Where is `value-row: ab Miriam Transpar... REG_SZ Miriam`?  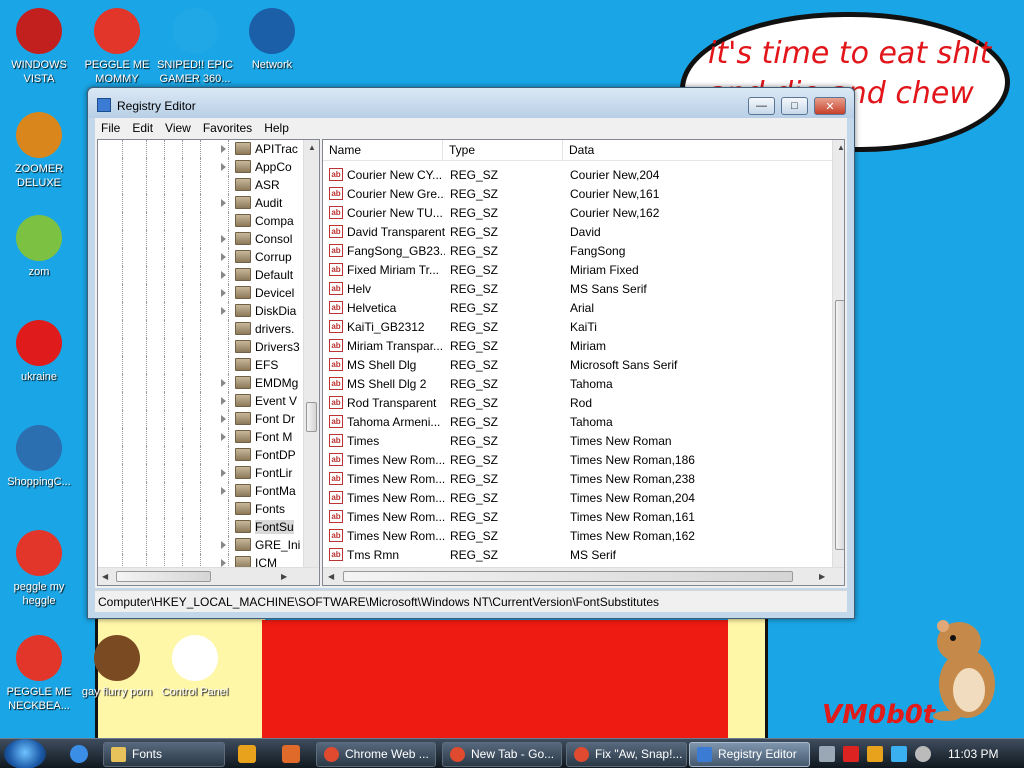
value-row: ab Miriam Transpar... REG_SZ Miriam is located at coordinates (577, 345).